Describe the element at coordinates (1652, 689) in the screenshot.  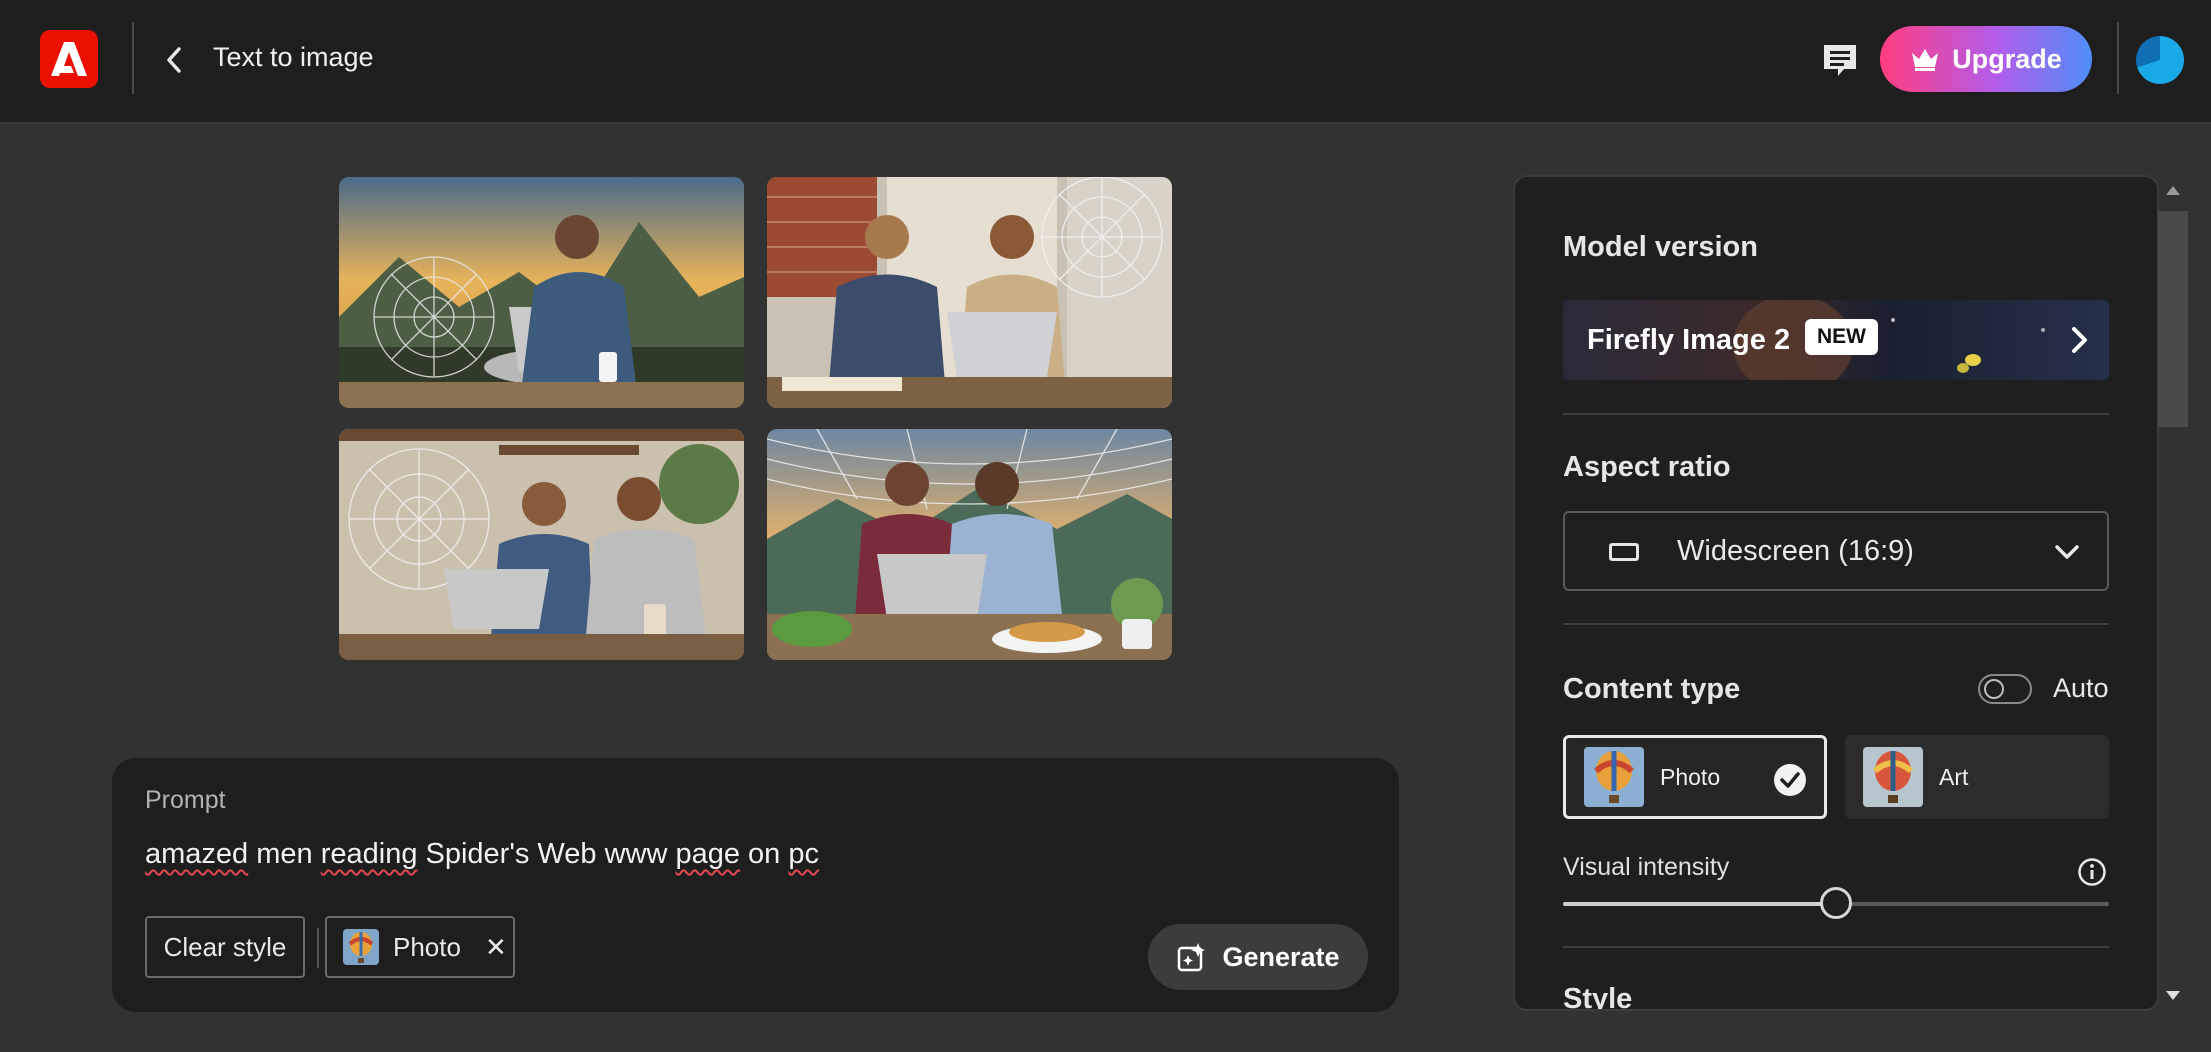
I see `content-type-heading: Content type` at that location.